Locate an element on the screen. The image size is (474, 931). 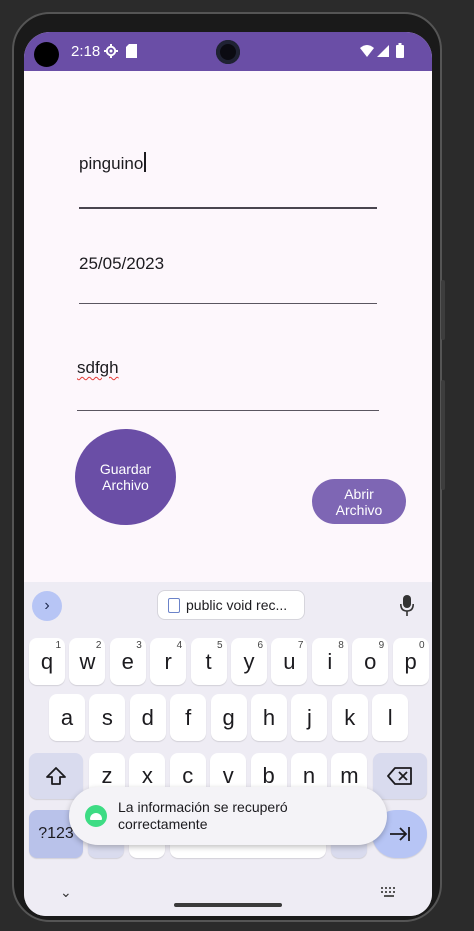
content-field-value: sdfgh is located at coordinates (98, 367).